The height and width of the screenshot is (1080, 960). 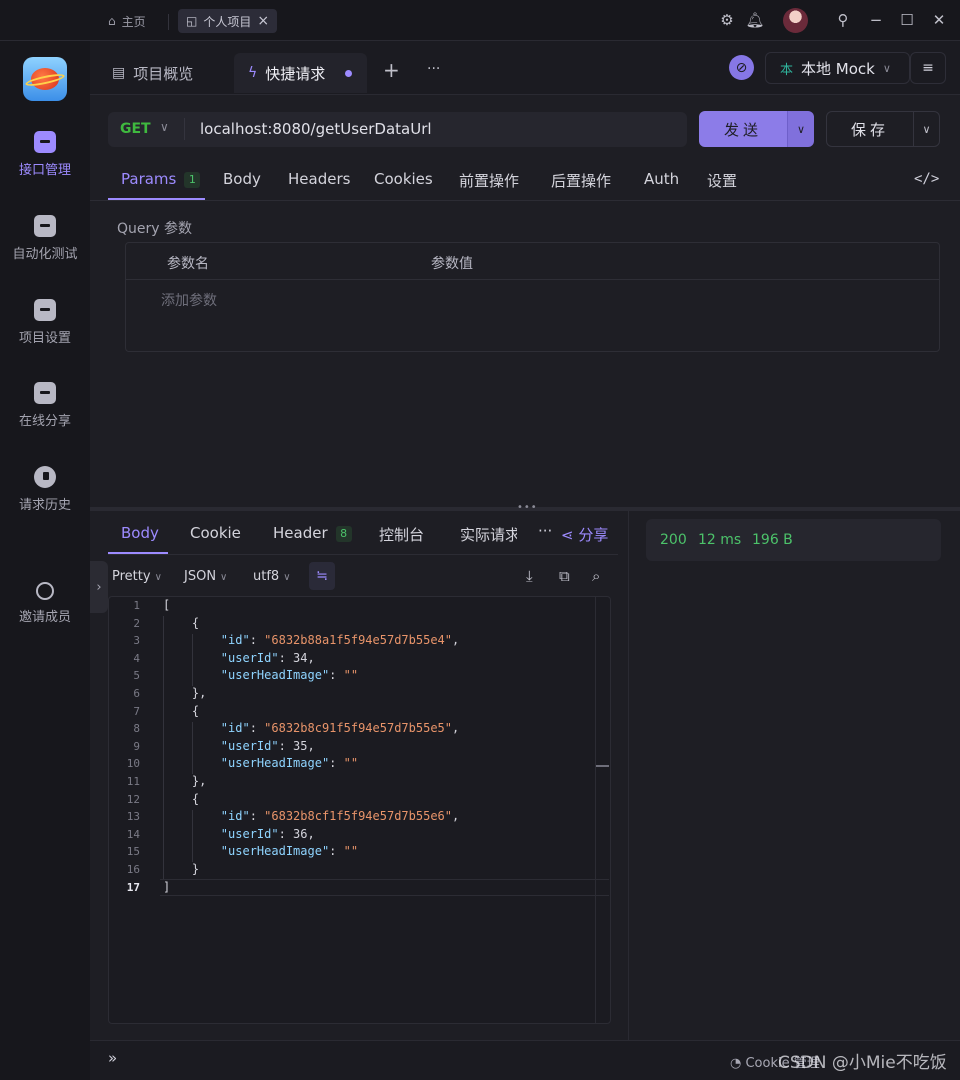 I want to click on code-line: 8 "id": "6832b8c91f5f94e57d7b55e5",, so click(x=360, y=729).